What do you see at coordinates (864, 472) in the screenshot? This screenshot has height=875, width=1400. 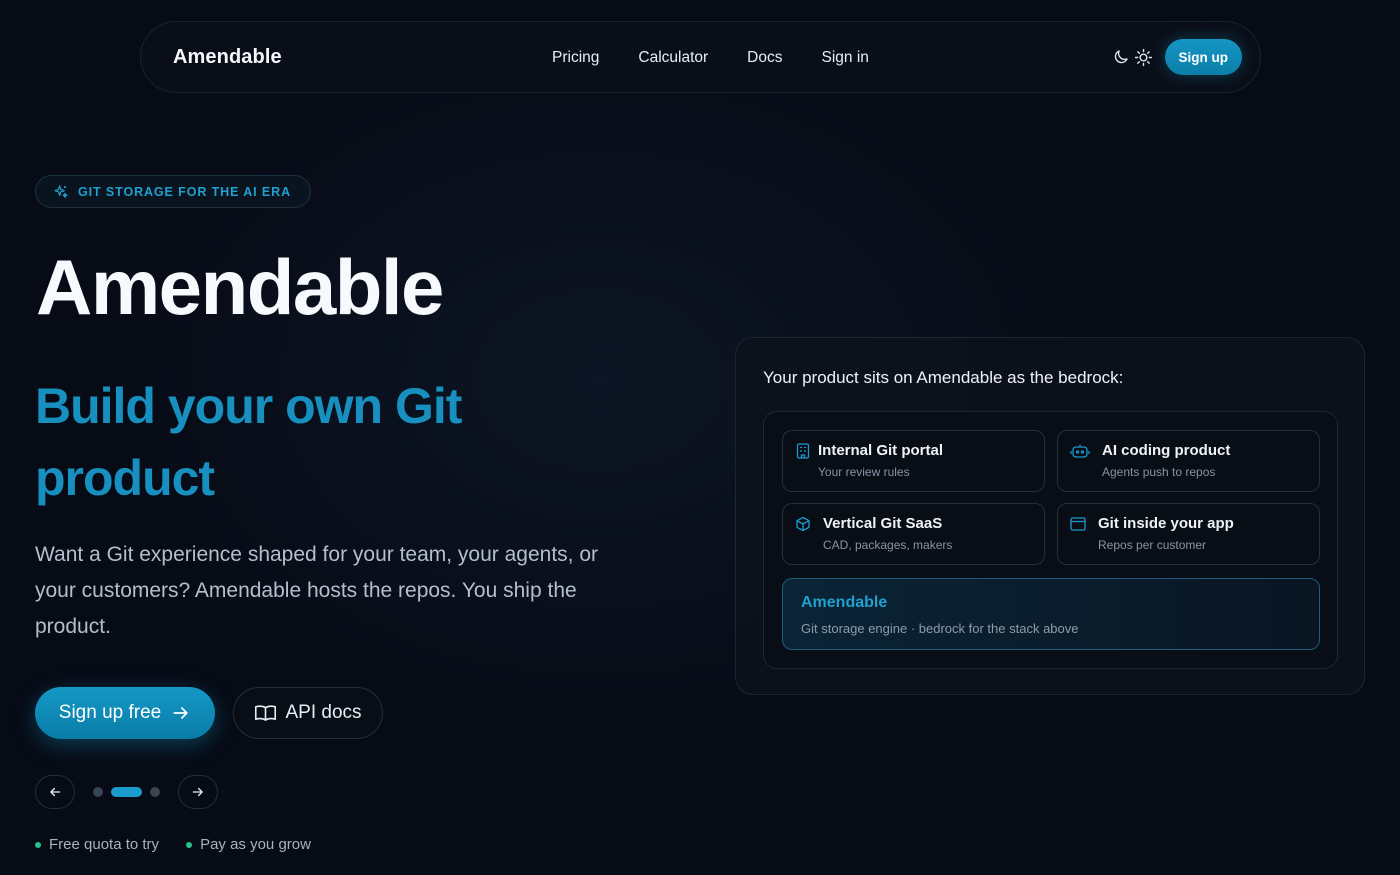 I see `card-desc: Your review rules` at bounding box center [864, 472].